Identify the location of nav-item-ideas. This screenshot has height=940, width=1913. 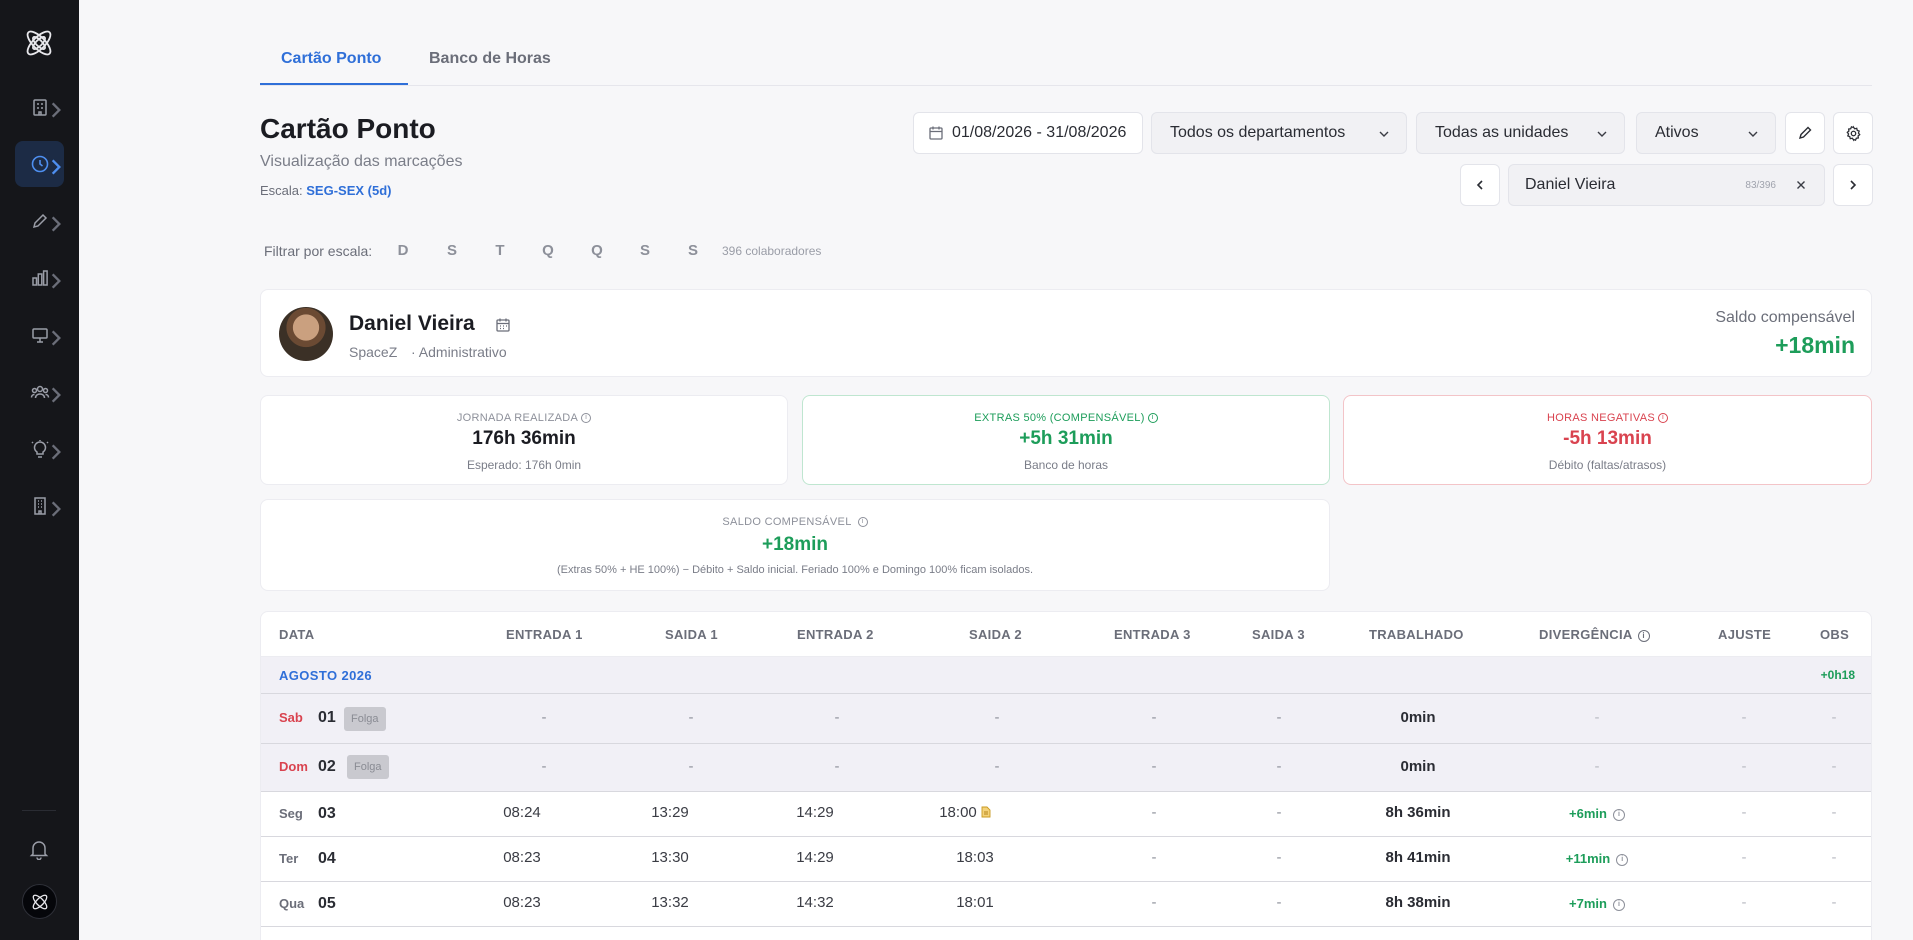
(39, 449).